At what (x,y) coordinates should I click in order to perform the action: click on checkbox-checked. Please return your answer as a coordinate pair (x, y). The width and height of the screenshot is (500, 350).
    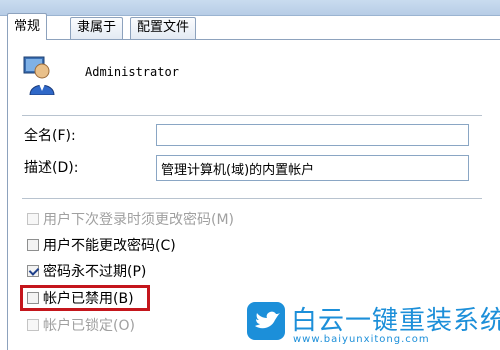
    Looking at the image, I should click on (33, 271).